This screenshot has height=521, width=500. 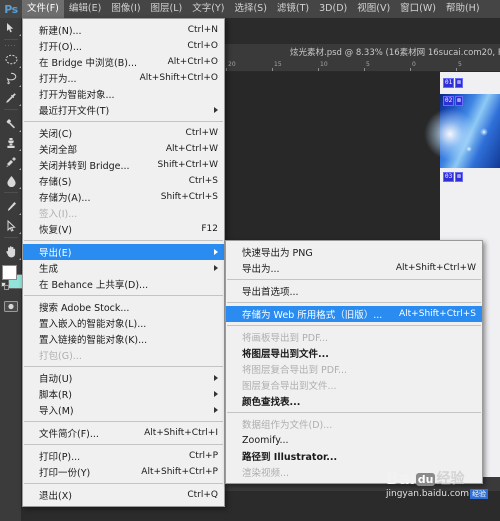 What do you see at coordinates (74, 111) in the screenshot?
I see `menu-item-label: 最近打开文件(T)` at bounding box center [74, 111].